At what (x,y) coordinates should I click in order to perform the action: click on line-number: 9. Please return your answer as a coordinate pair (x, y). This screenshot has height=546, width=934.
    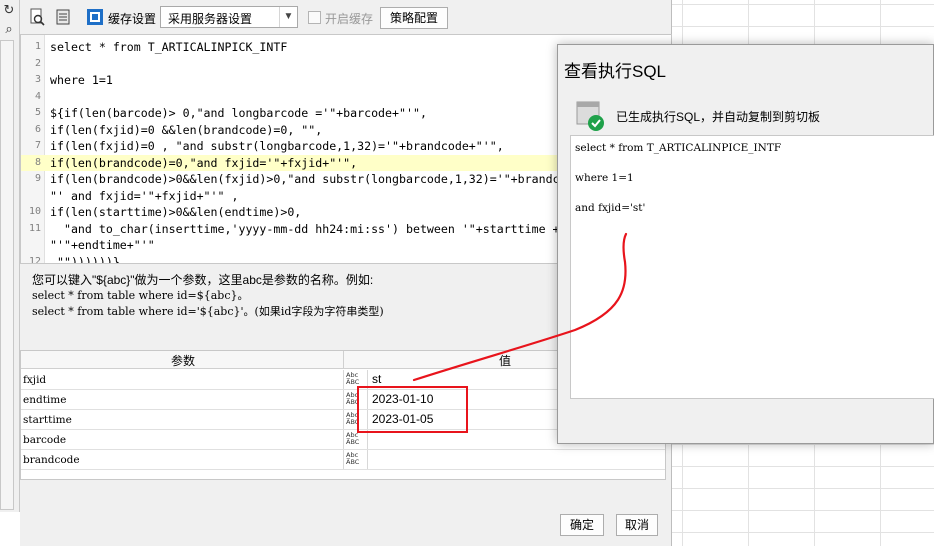
    Looking at the image, I should click on (37, 178).